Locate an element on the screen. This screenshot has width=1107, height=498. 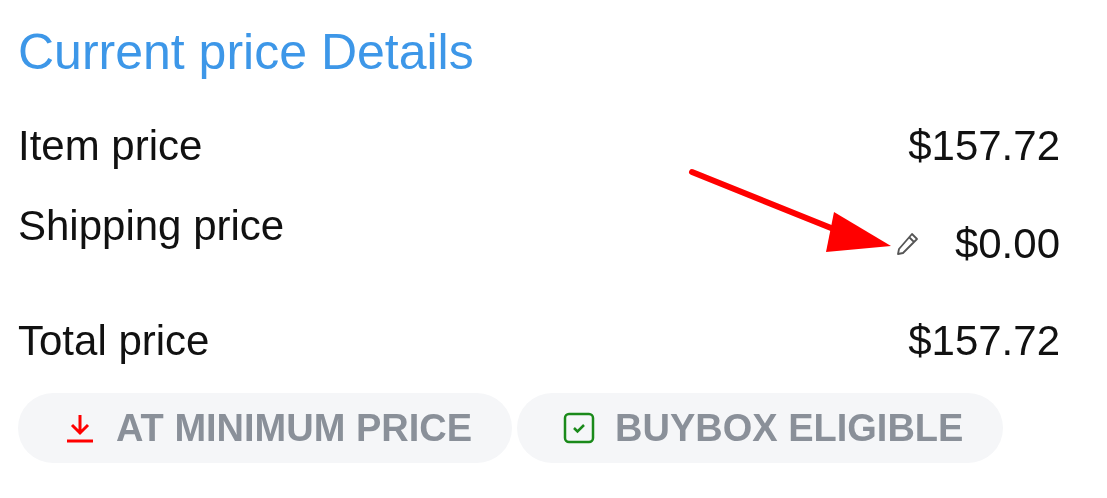
download-icon is located at coordinates (80, 428).